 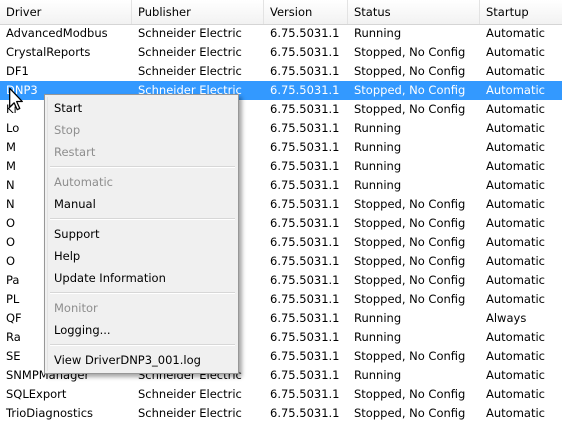 What do you see at coordinates (414, 12) in the screenshot?
I see `column-header-status: Status` at bounding box center [414, 12].